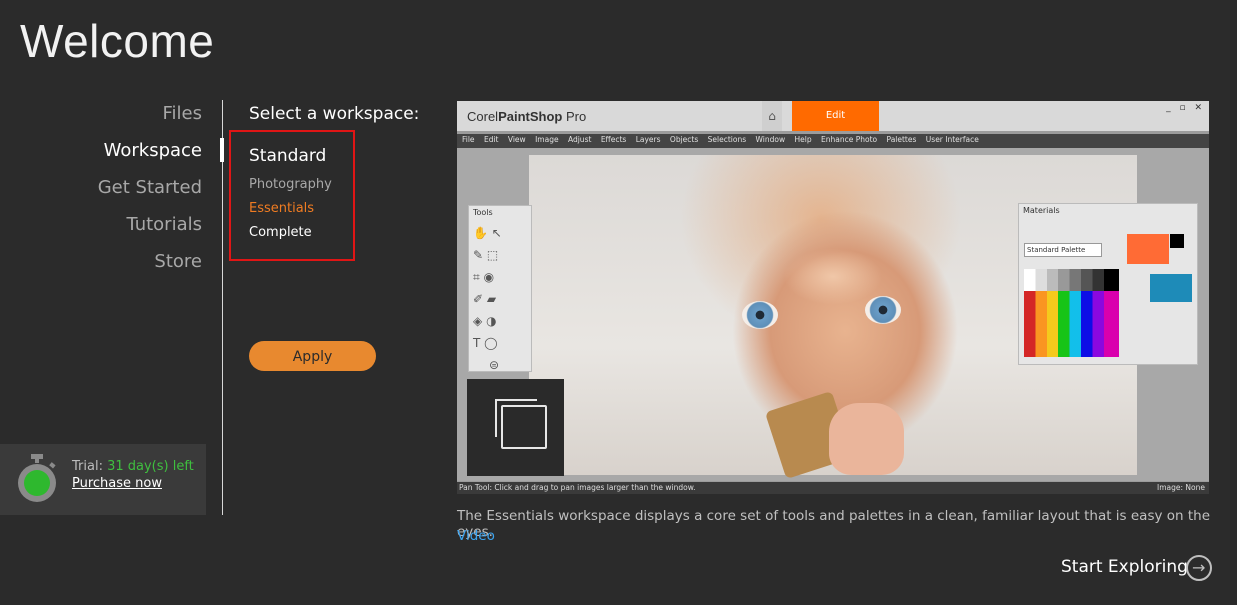 The image size is (1237, 605). I want to click on nav-item-store: Store, so click(150, 268).